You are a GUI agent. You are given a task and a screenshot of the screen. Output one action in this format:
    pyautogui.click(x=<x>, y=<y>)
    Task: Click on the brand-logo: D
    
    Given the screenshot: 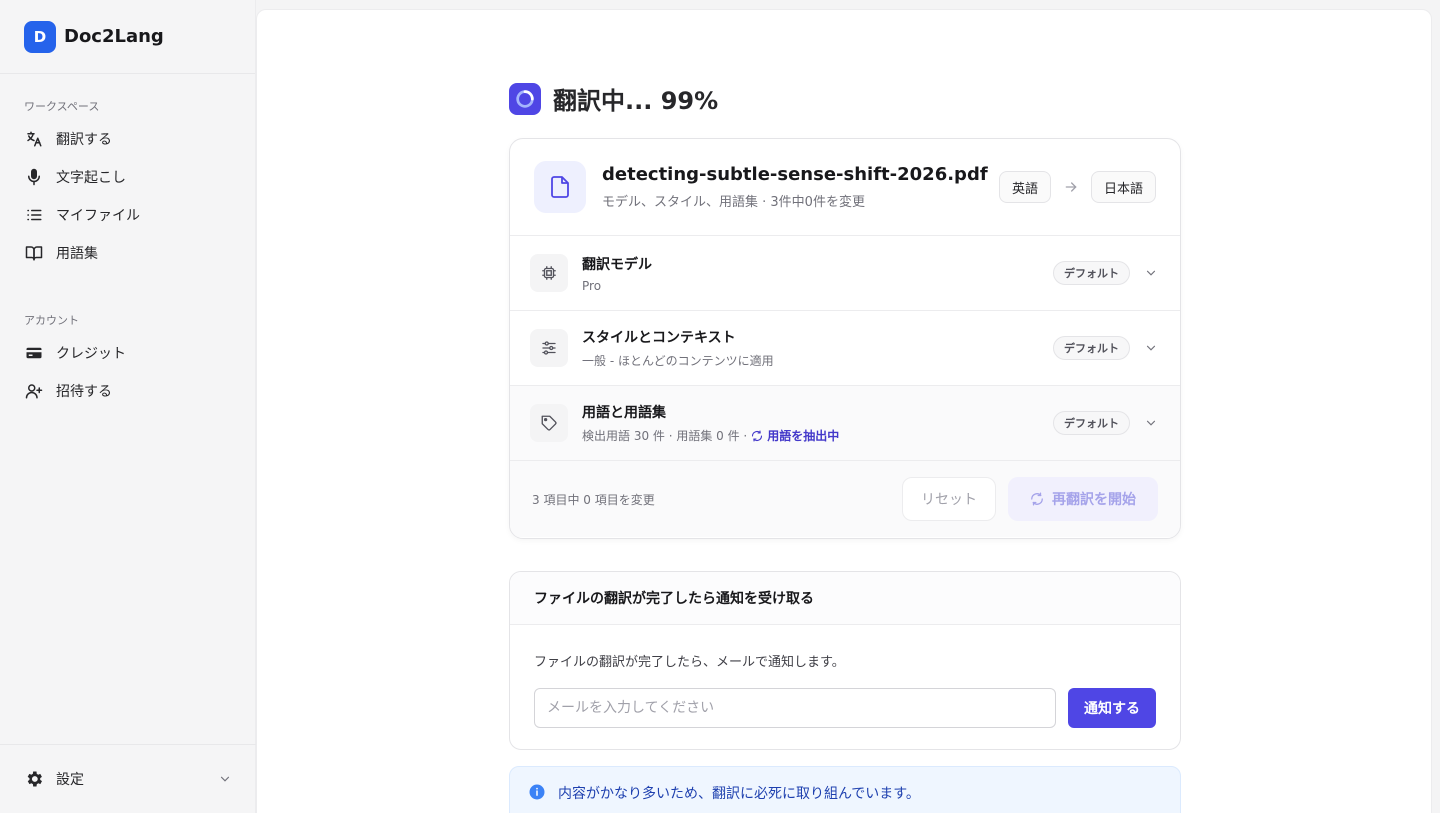 What is the action you would take?
    pyautogui.click(x=40, y=36)
    